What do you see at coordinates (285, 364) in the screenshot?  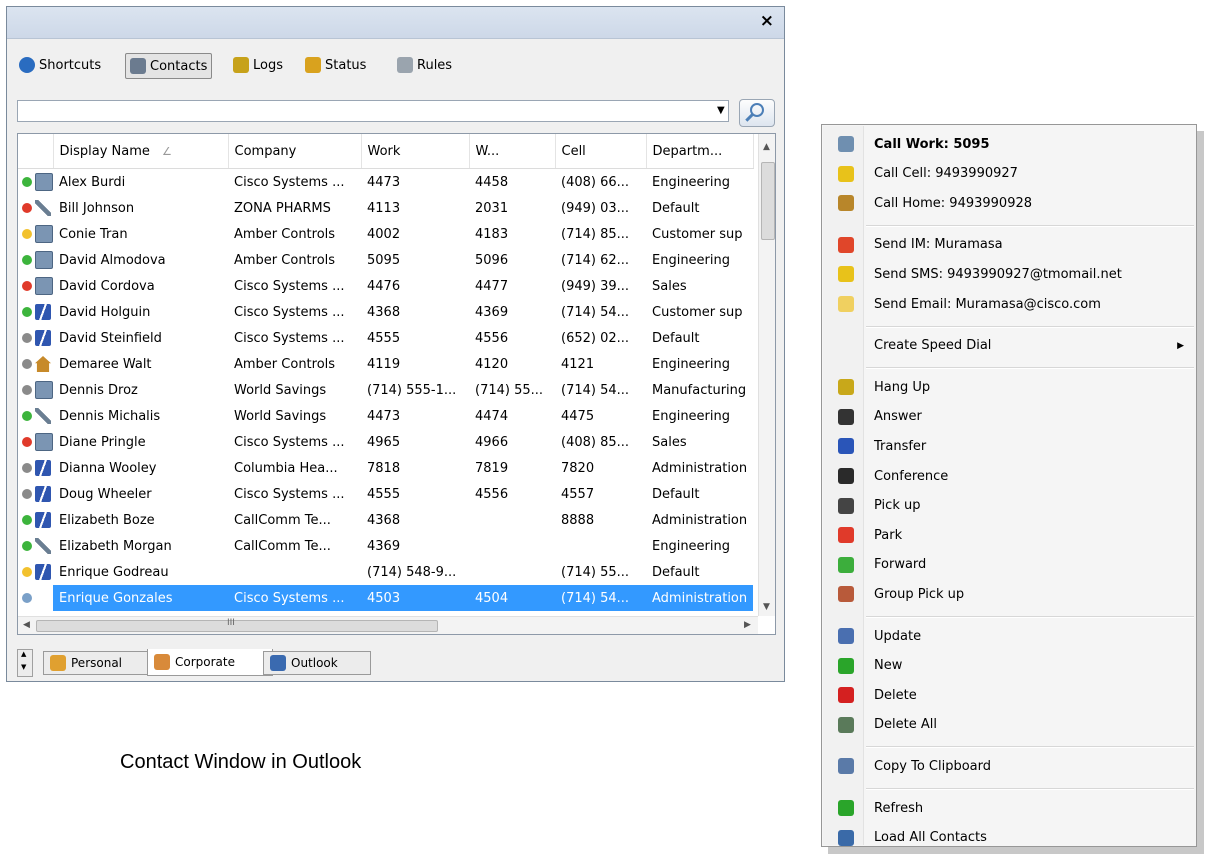 I see `cell-company: Amber Controls` at bounding box center [285, 364].